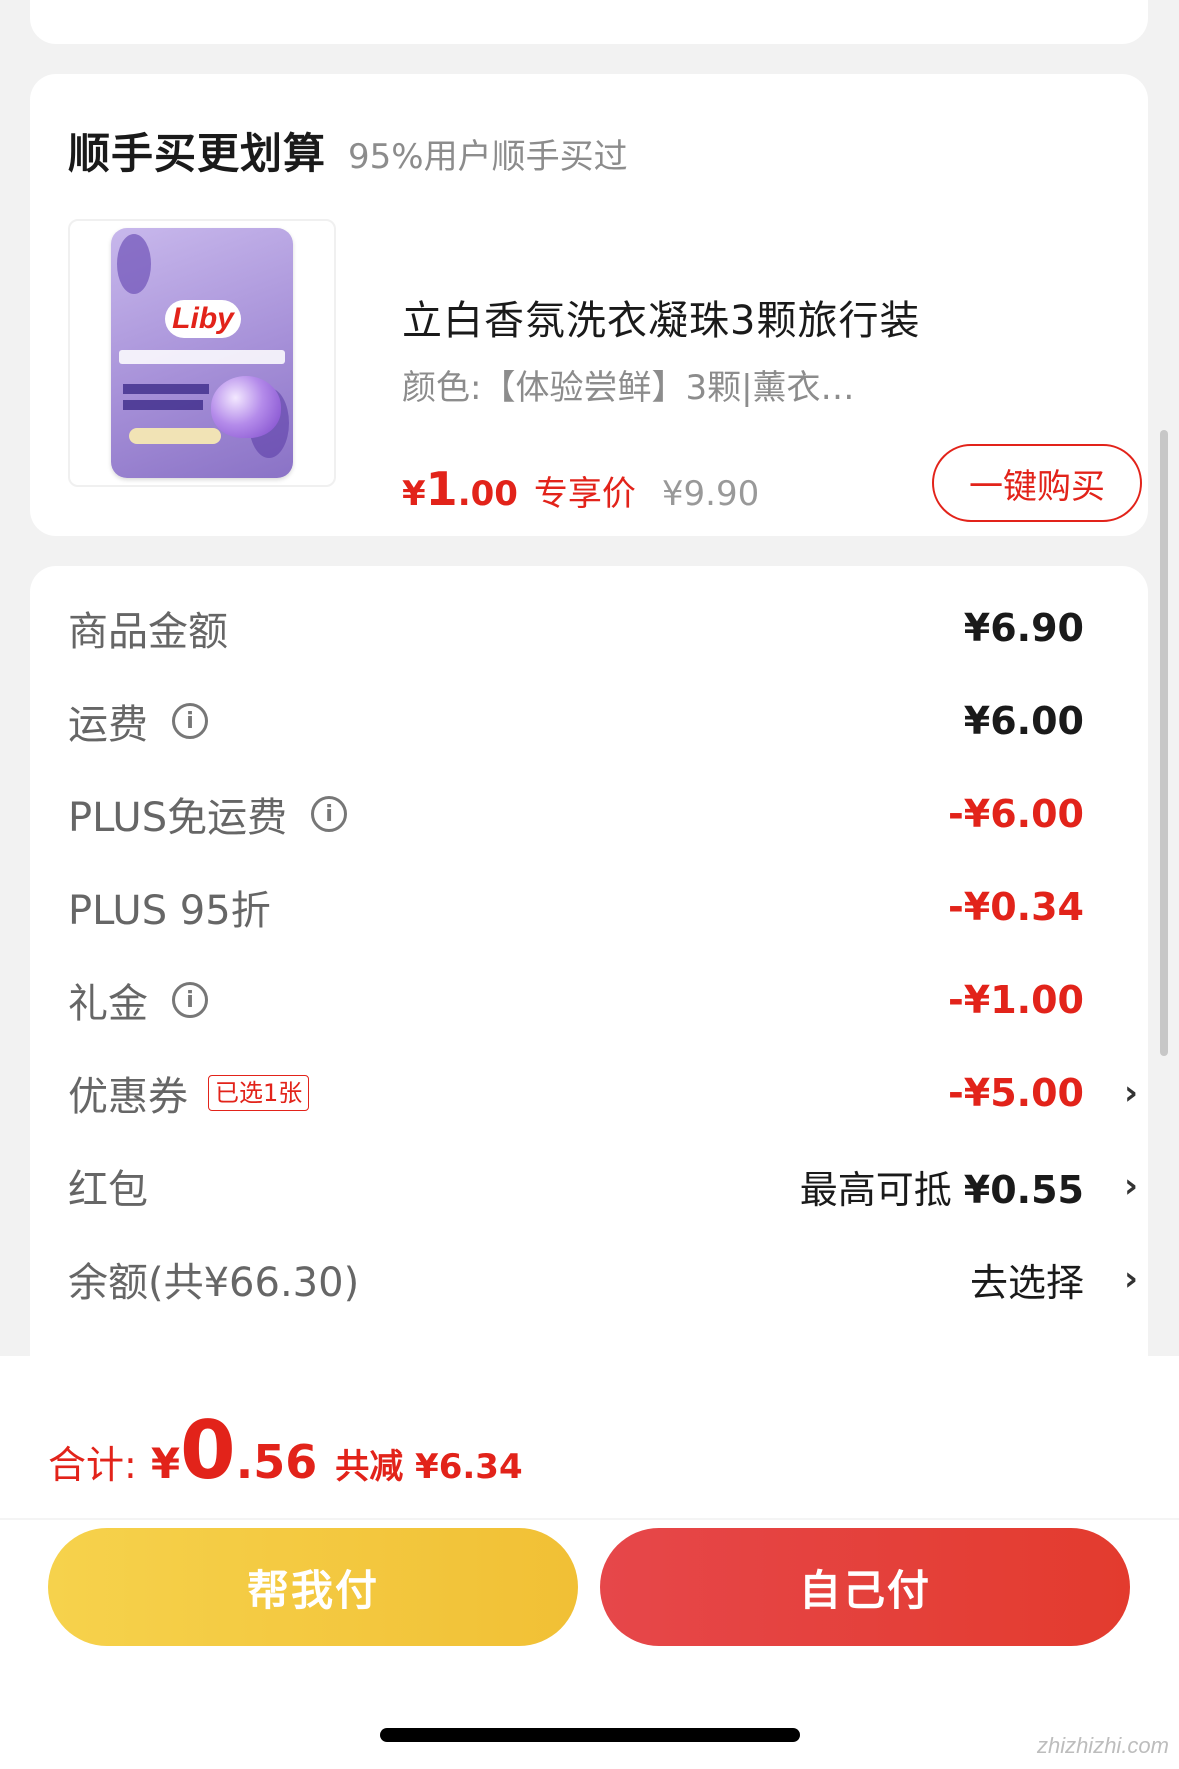  I want to click on current-price: ¥1.00, so click(460, 489).